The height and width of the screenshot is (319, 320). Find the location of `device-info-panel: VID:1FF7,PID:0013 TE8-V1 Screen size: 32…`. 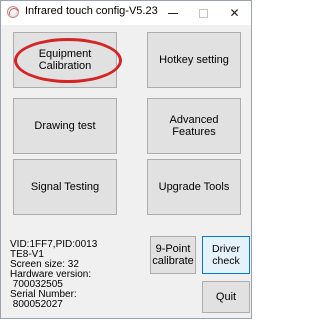

device-info-panel: VID:1FF7,PID:0013 TE8-V1 Screen size: 32… is located at coordinates (80, 275).